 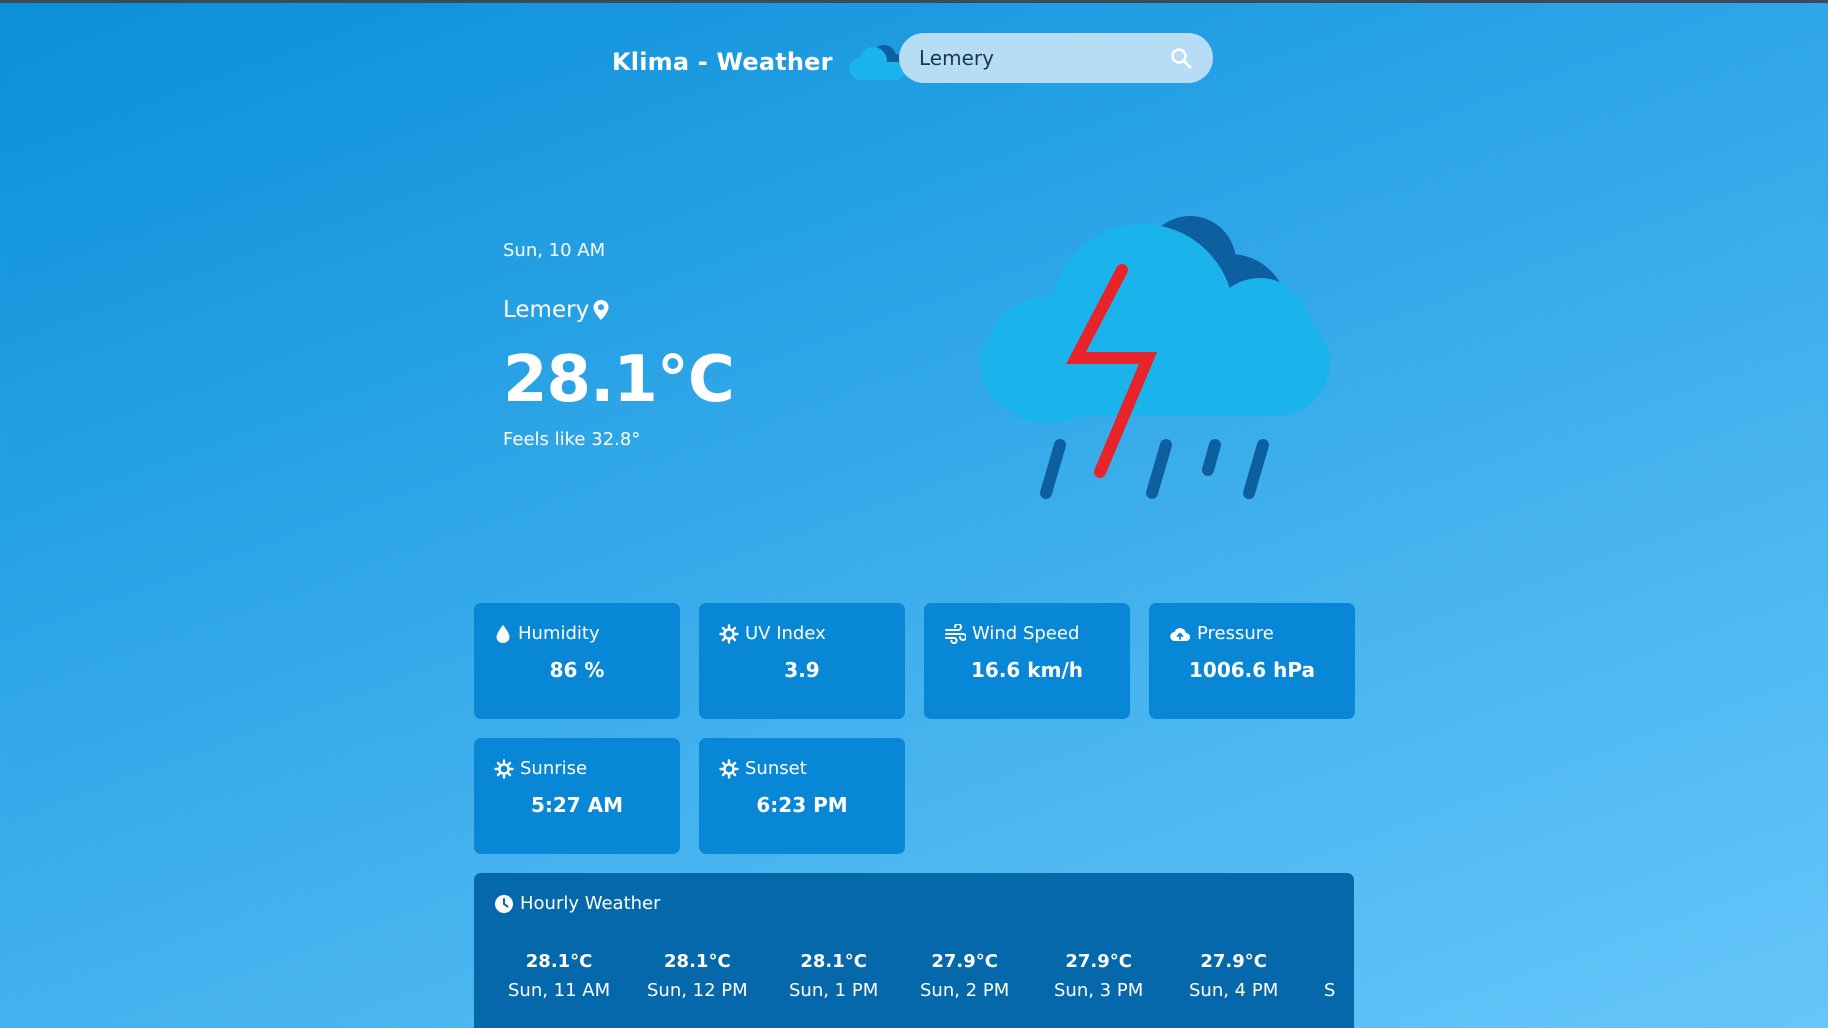 I want to click on droplet-icon, so click(x=503, y=633).